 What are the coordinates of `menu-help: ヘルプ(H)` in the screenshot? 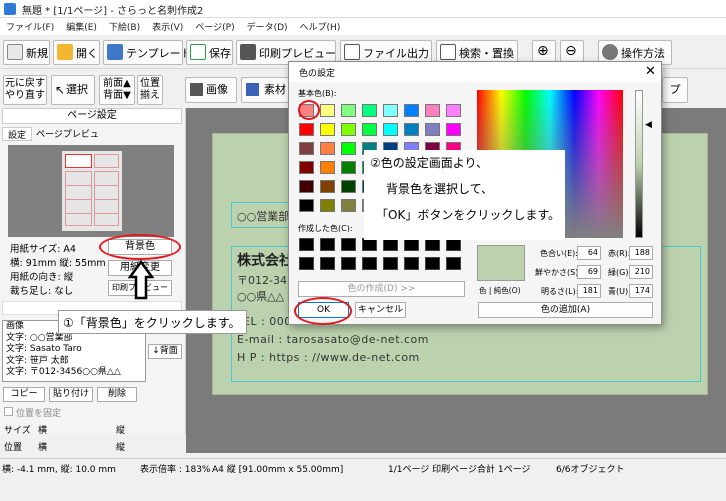 It's located at (320, 25).